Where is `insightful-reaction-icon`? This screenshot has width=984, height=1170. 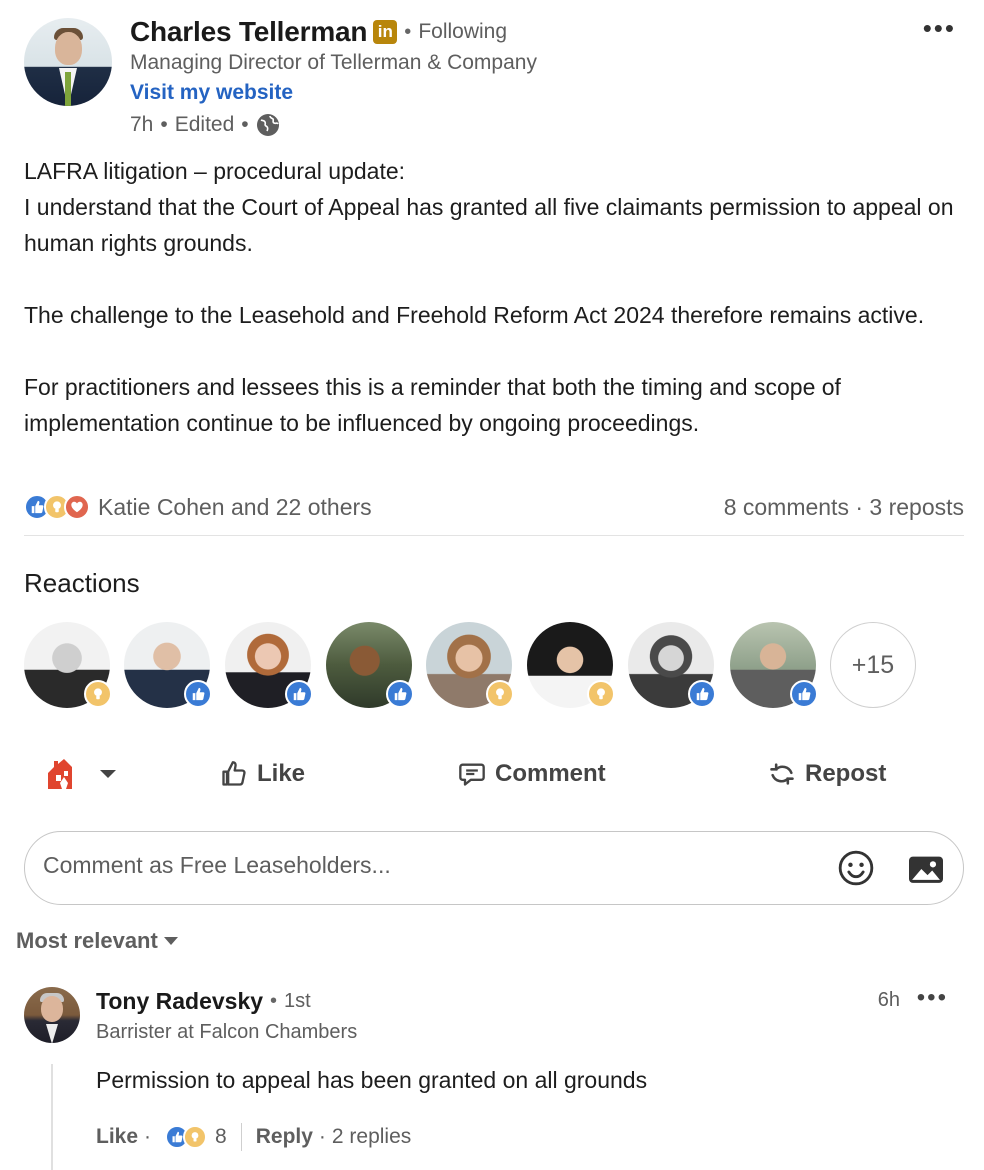 insightful-reaction-icon is located at coordinates (195, 1137).